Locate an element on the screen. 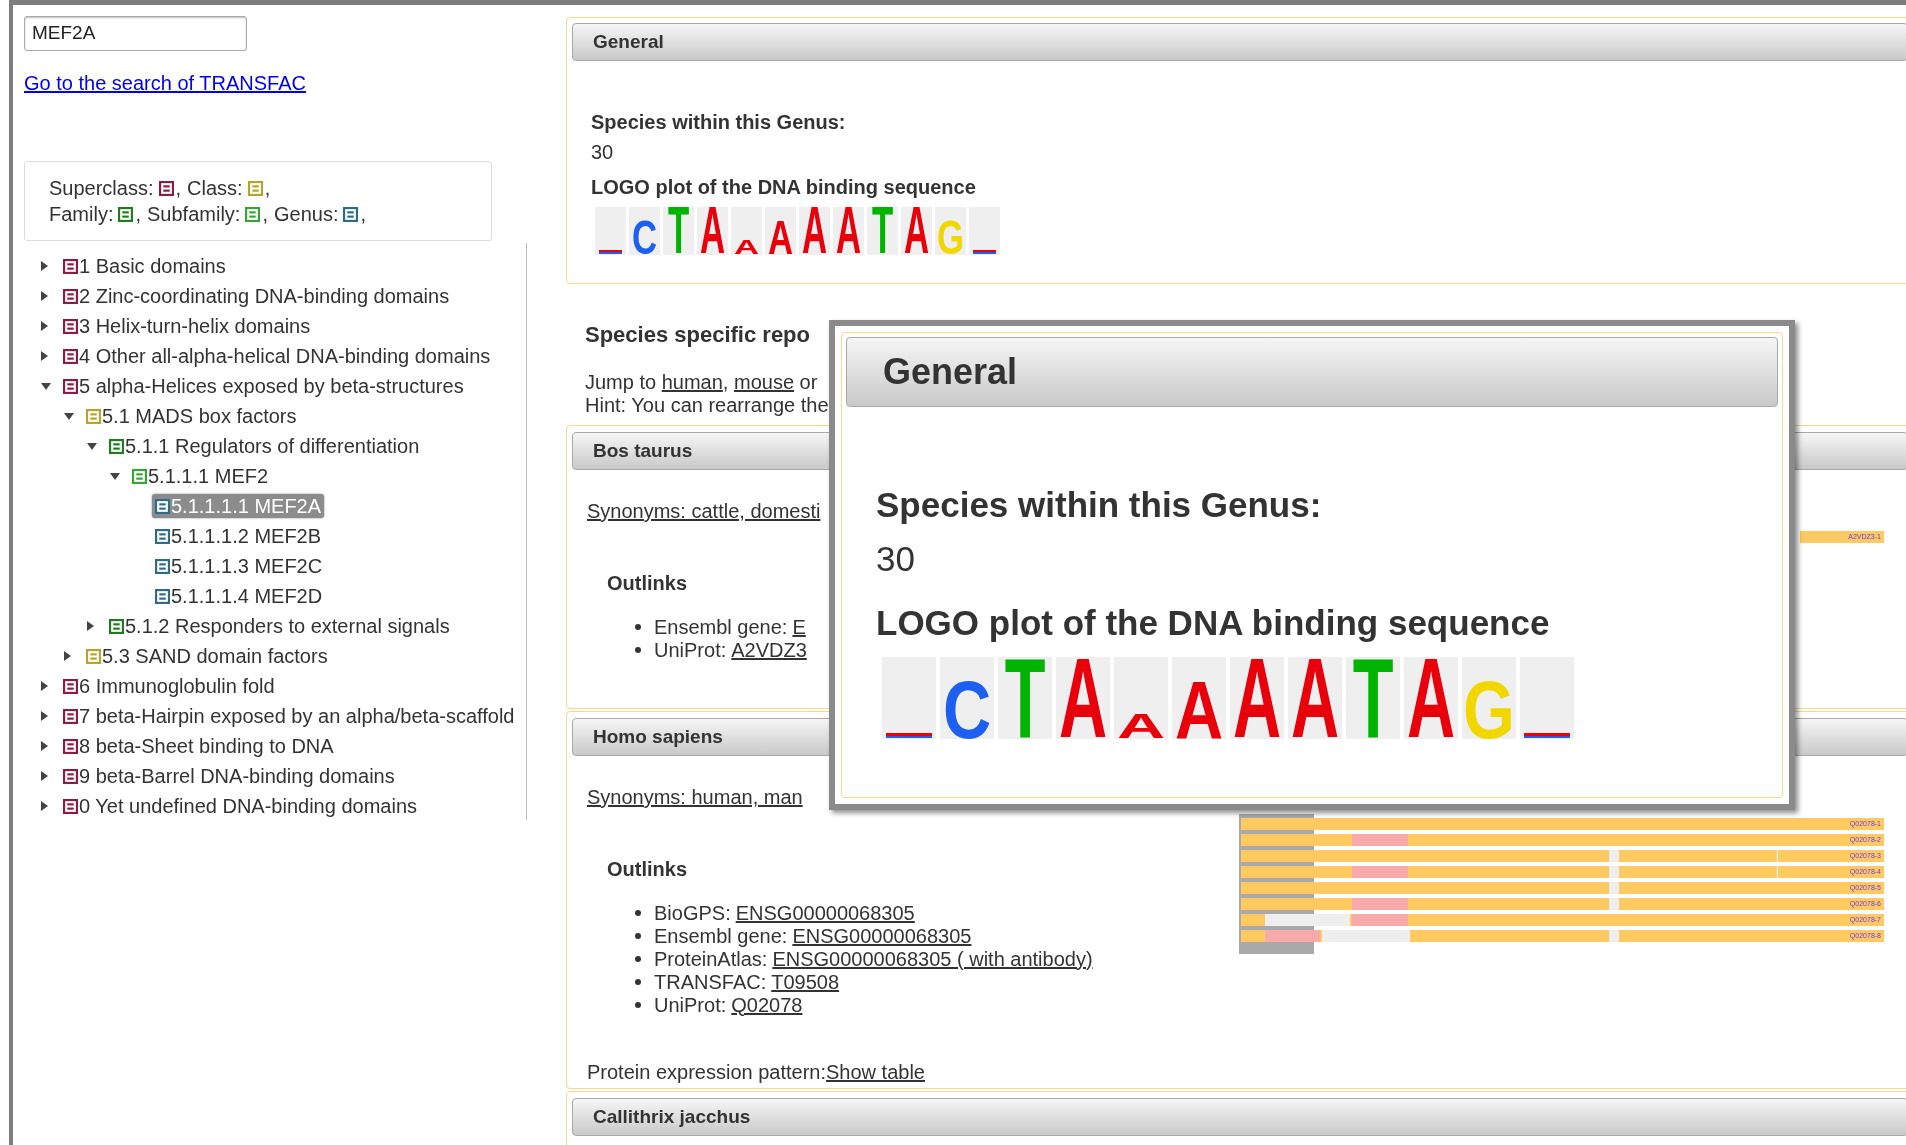  outlink-label: Ensembl gene: is located at coordinates (721, 626).